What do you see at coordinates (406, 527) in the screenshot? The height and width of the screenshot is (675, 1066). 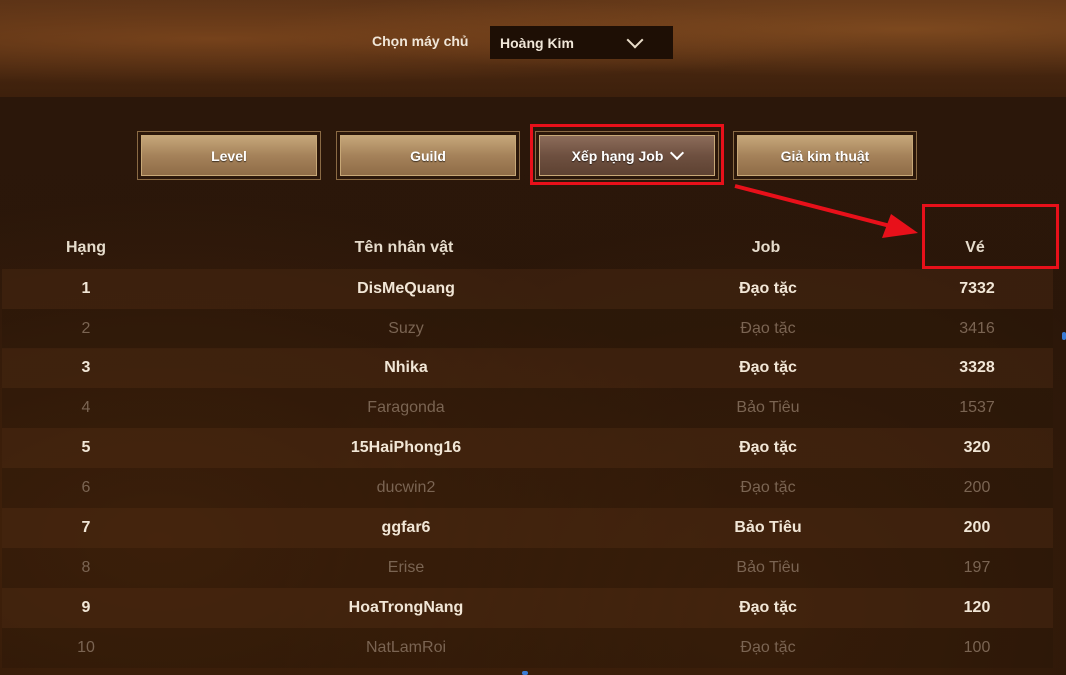 I see `name-cell: ggfar6` at bounding box center [406, 527].